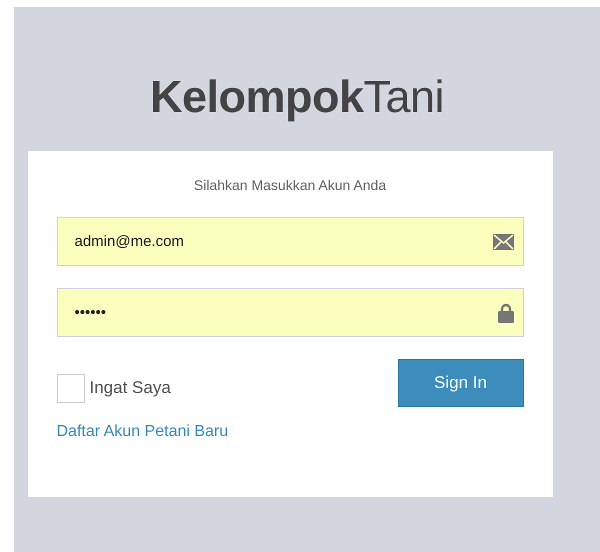 This screenshot has height=552, width=600. What do you see at coordinates (290, 241) in the screenshot?
I see `email-field: admin@me.com` at bounding box center [290, 241].